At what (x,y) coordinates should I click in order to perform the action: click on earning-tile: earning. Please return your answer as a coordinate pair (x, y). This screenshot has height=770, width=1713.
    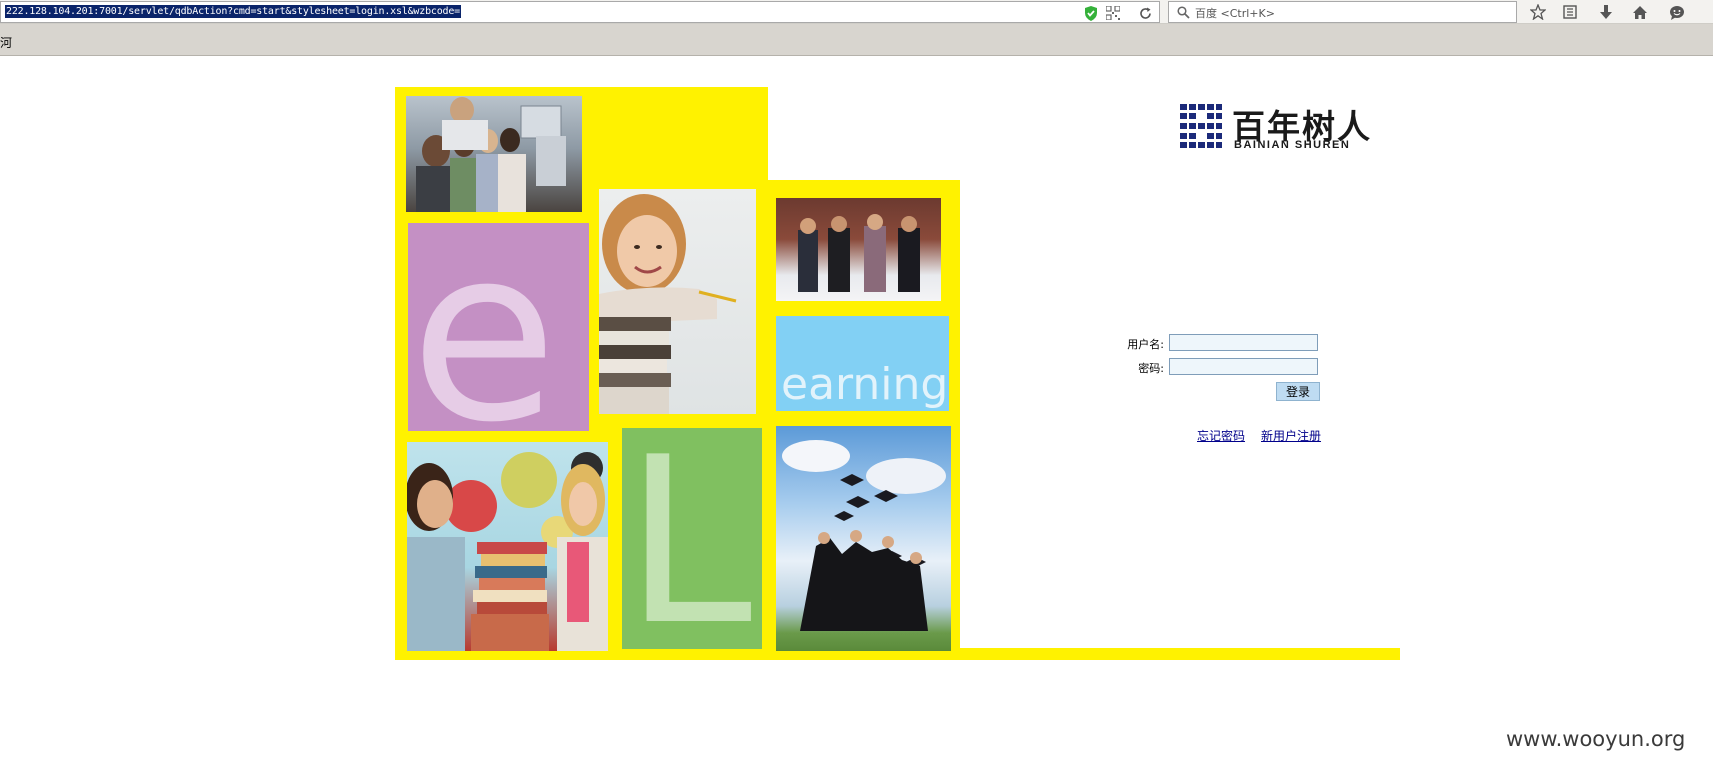
    Looking at the image, I should click on (862, 363).